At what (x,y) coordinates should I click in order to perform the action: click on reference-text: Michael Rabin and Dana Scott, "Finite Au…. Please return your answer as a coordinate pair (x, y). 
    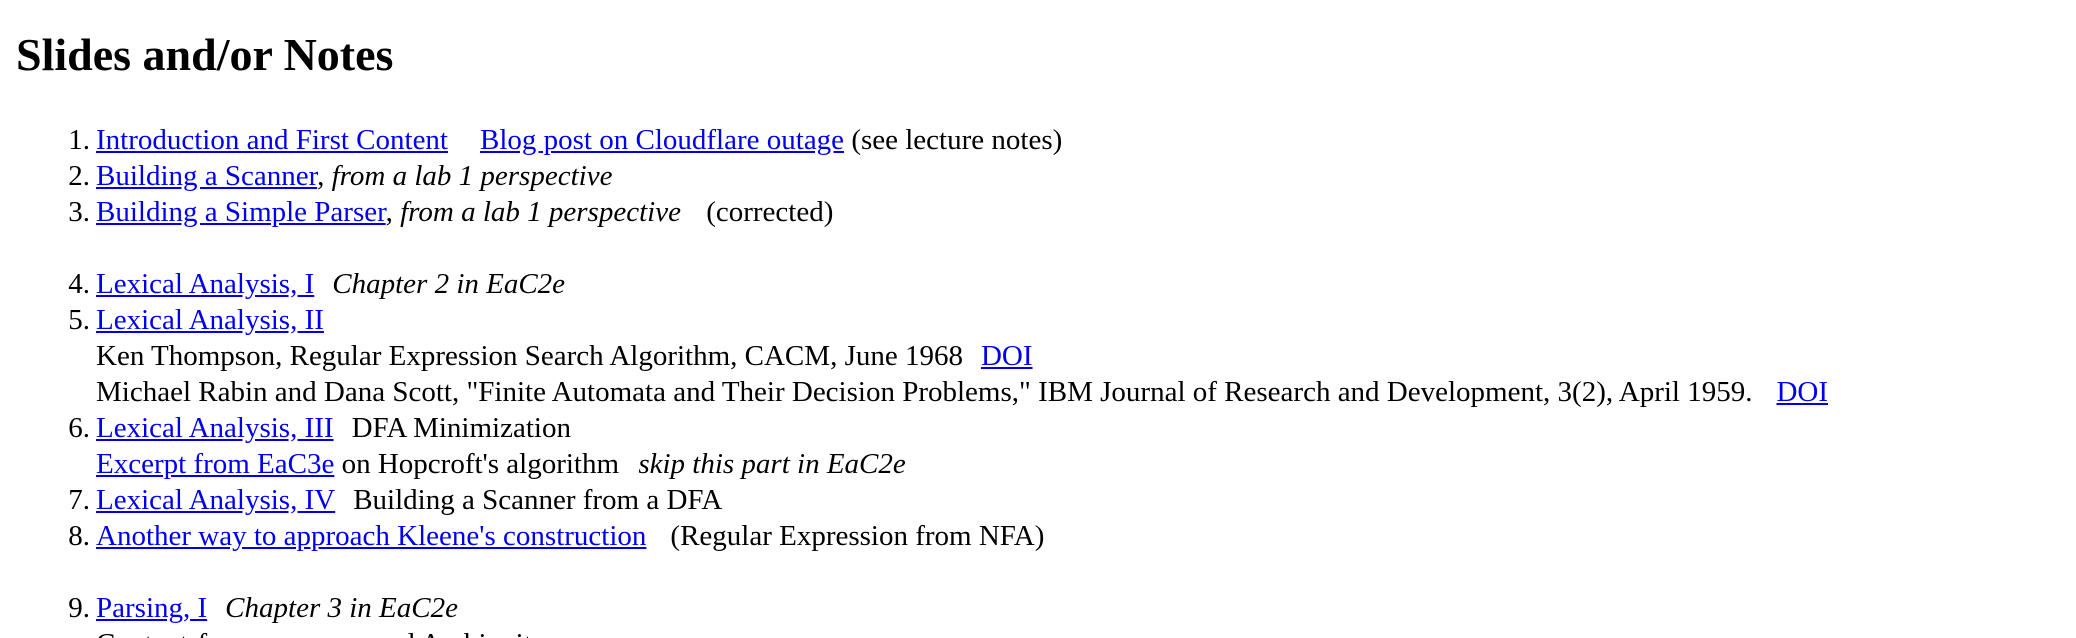
    Looking at the image, I should click on (924, 392).